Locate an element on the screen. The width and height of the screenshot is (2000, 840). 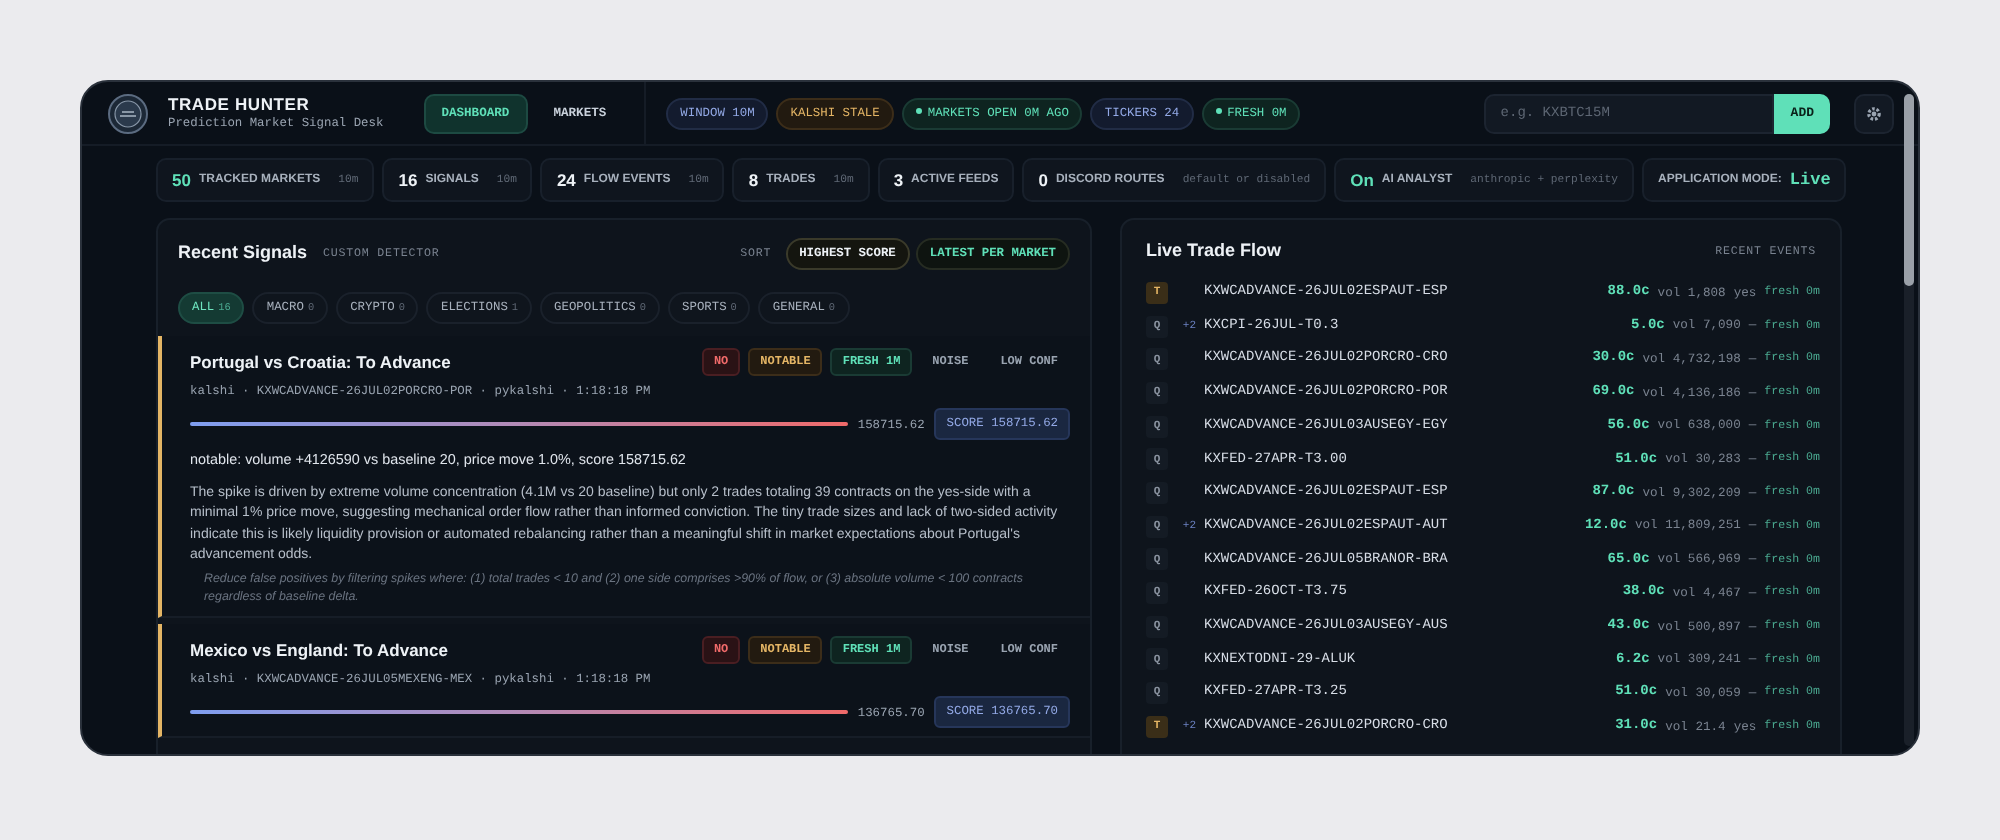
settings-icon is located at coordinates (1874, 113).